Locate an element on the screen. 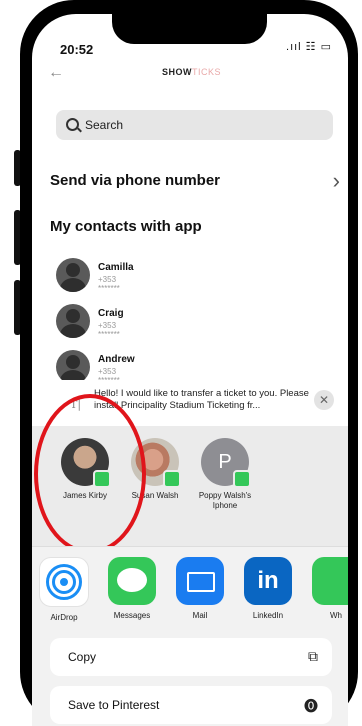 This screenshot has width=362, height=726. share-person-poppy: P Poppy Walsh's Iphone is located at coordinates (225, 474).